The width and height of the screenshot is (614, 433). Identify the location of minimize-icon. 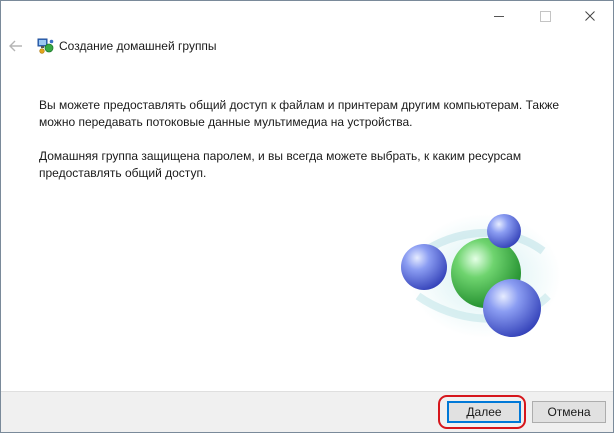
(499, 16).